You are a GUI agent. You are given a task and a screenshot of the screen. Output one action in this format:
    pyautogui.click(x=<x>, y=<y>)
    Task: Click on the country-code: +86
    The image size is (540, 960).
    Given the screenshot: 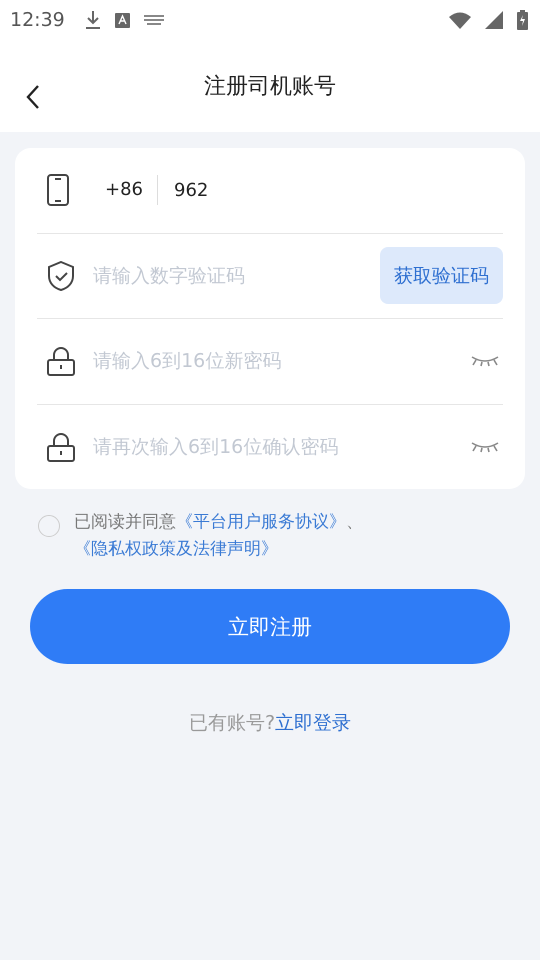 What is the action you would take?
    pyautogui.click(x=131, y=190)
    